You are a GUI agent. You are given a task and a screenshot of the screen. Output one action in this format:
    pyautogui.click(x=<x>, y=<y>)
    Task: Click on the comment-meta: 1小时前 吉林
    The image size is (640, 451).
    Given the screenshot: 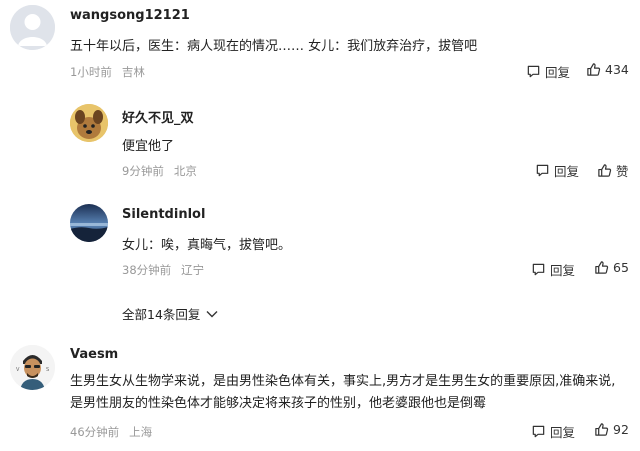 What is the action you would take?
    pyautogui.click(x=107, y=72)
    